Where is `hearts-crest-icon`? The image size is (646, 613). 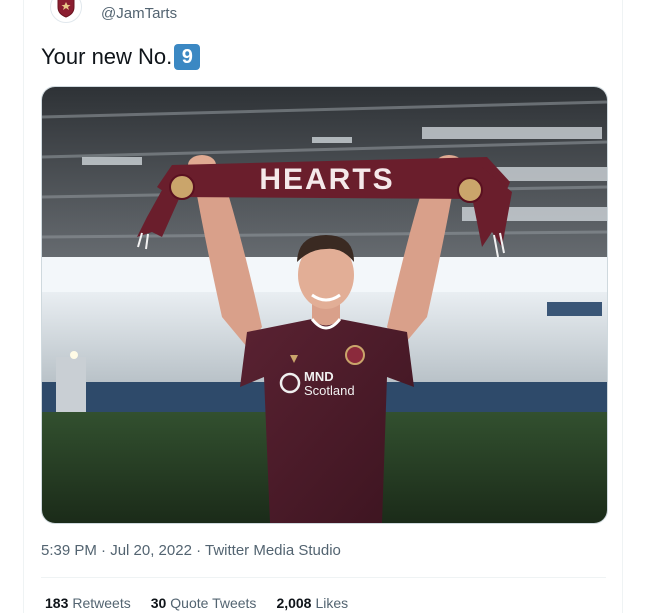 hearts-crest-icon is located at coordinates (66, 9).